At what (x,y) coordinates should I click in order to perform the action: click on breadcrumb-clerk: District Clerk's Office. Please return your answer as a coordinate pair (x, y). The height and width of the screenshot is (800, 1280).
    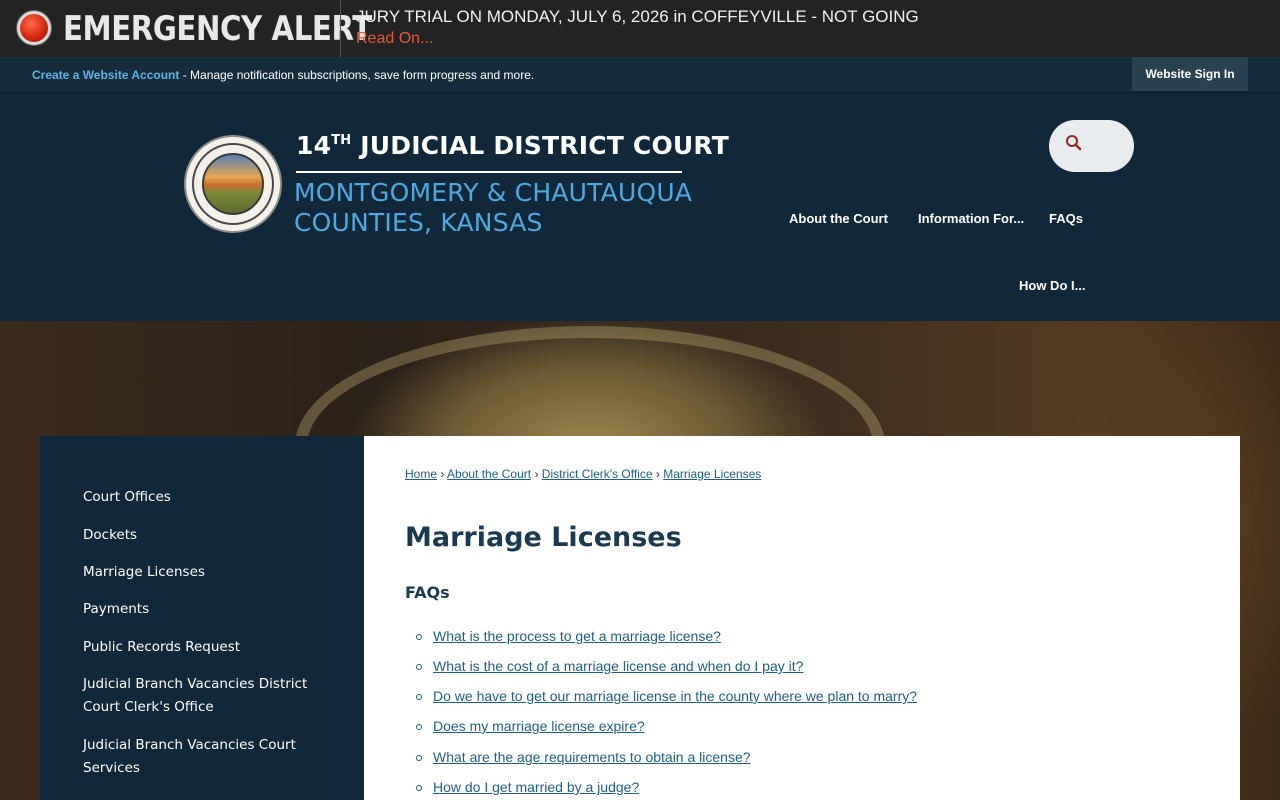
    Looking at the image, I should click on (597, 474).